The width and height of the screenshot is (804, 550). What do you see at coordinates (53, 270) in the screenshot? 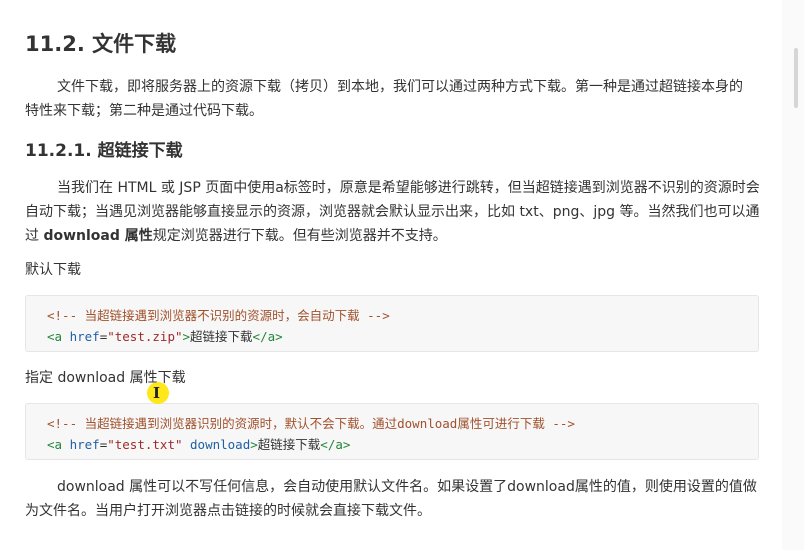
I see `default-download-label: 默认下载` at bounding box center [53, 270].